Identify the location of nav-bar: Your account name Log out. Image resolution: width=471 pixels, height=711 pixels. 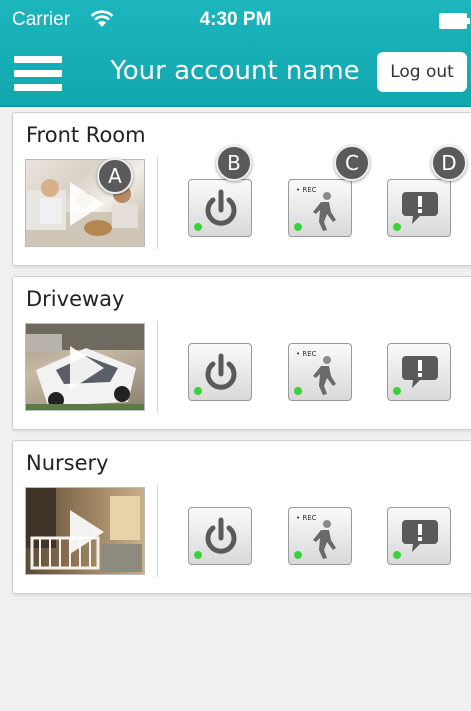
(235, 72).